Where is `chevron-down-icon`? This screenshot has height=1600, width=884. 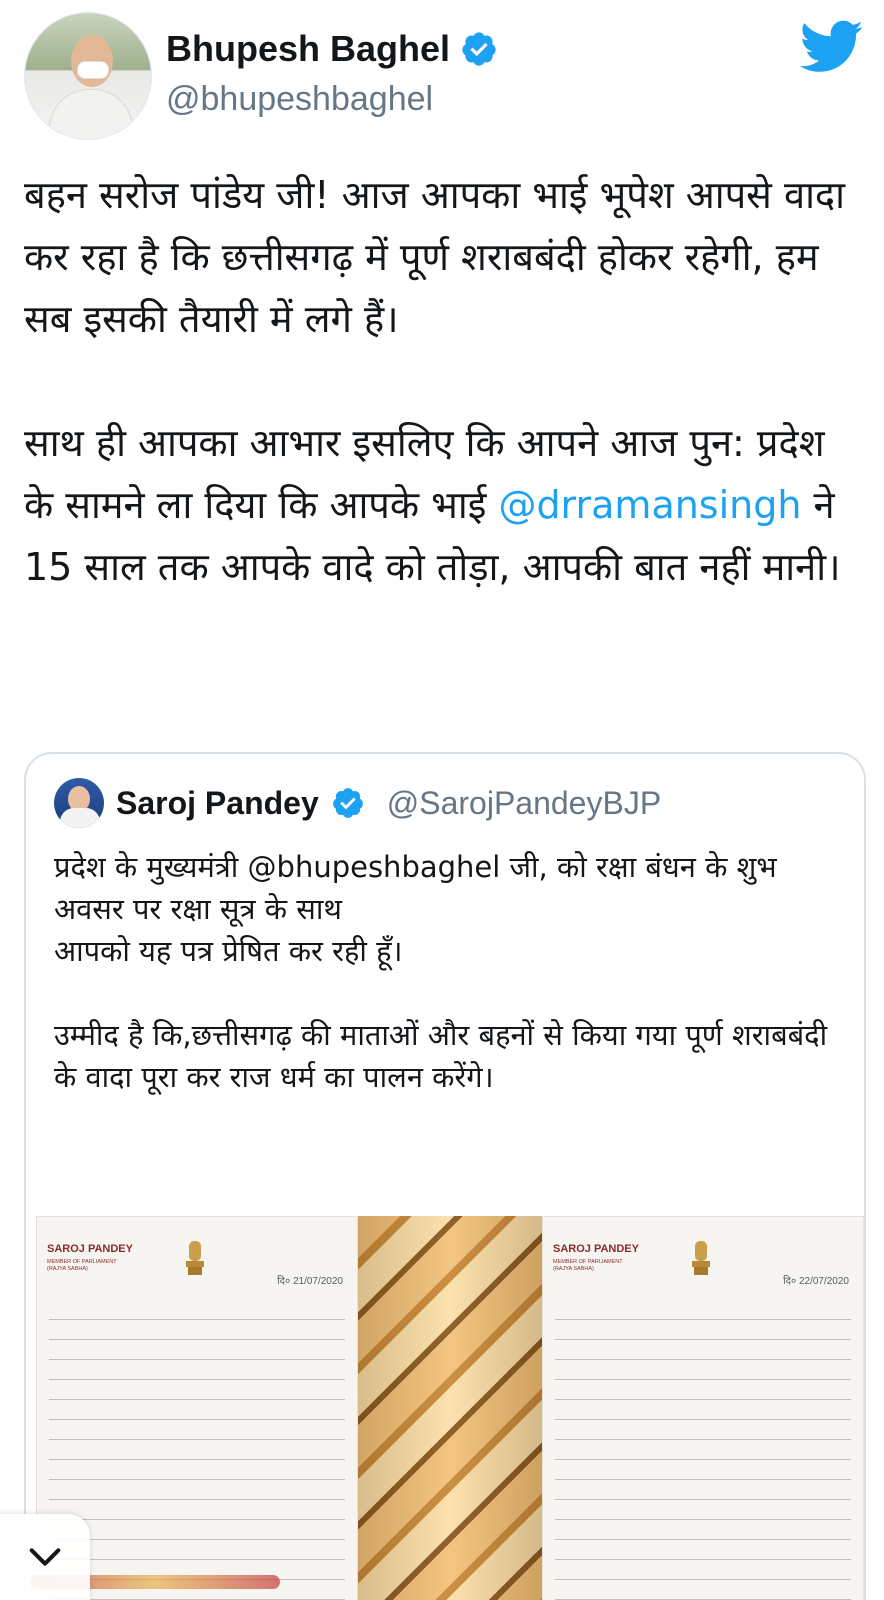 chevron-down-icon is located at coordinates (45, 1557).